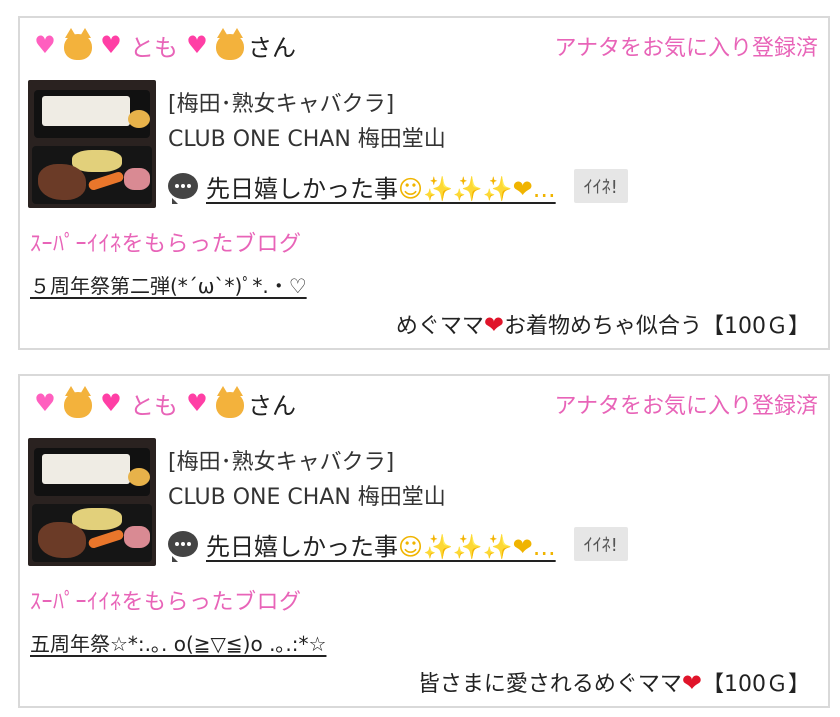 This screenshot has height=717, width=840. What do you see at coordinates (613, 683) in the screenshot?
I see `gift-comment: 皆さまに愛されるめぐママ❤【100Ｇ】` at bounding box center [613, 683].